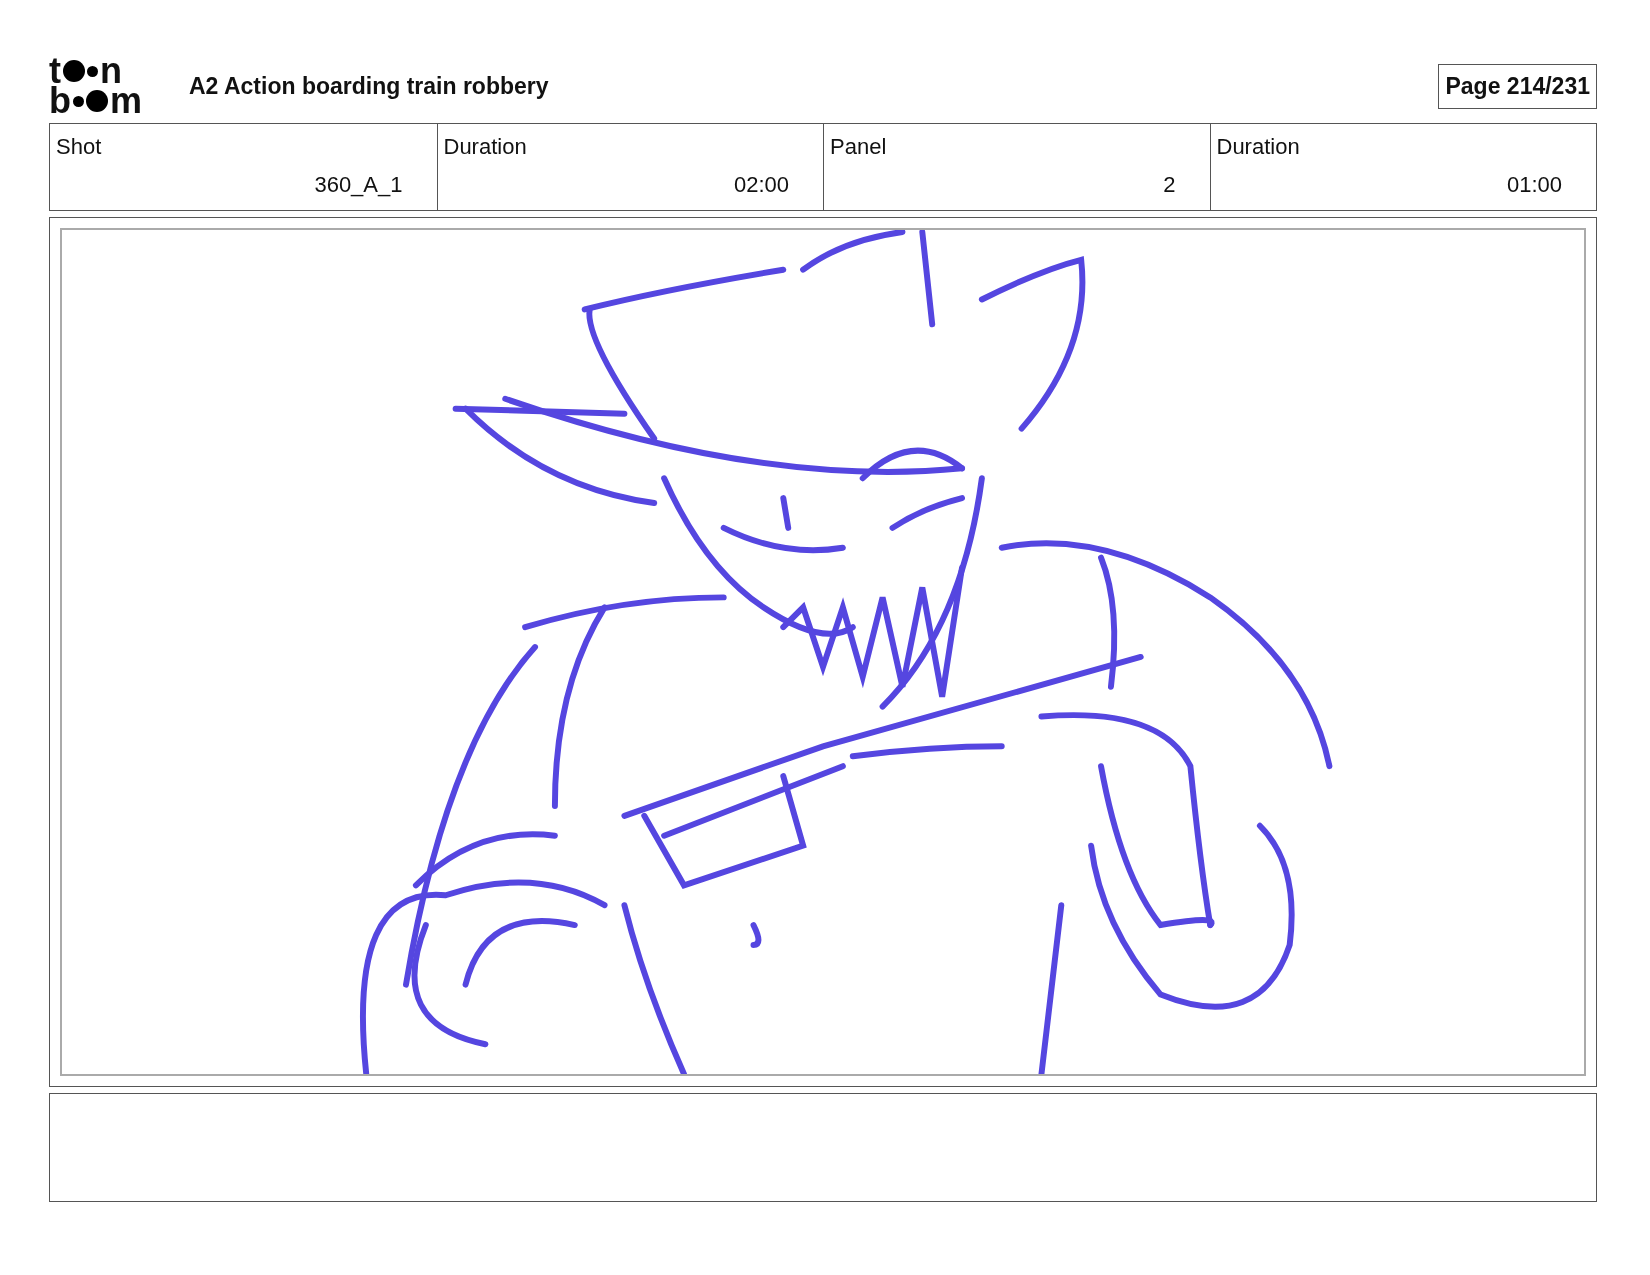  What do you see at coordinates (96, 86) in the screenshot?
I see `logo: t n b m` at bounding box center [96, 86].